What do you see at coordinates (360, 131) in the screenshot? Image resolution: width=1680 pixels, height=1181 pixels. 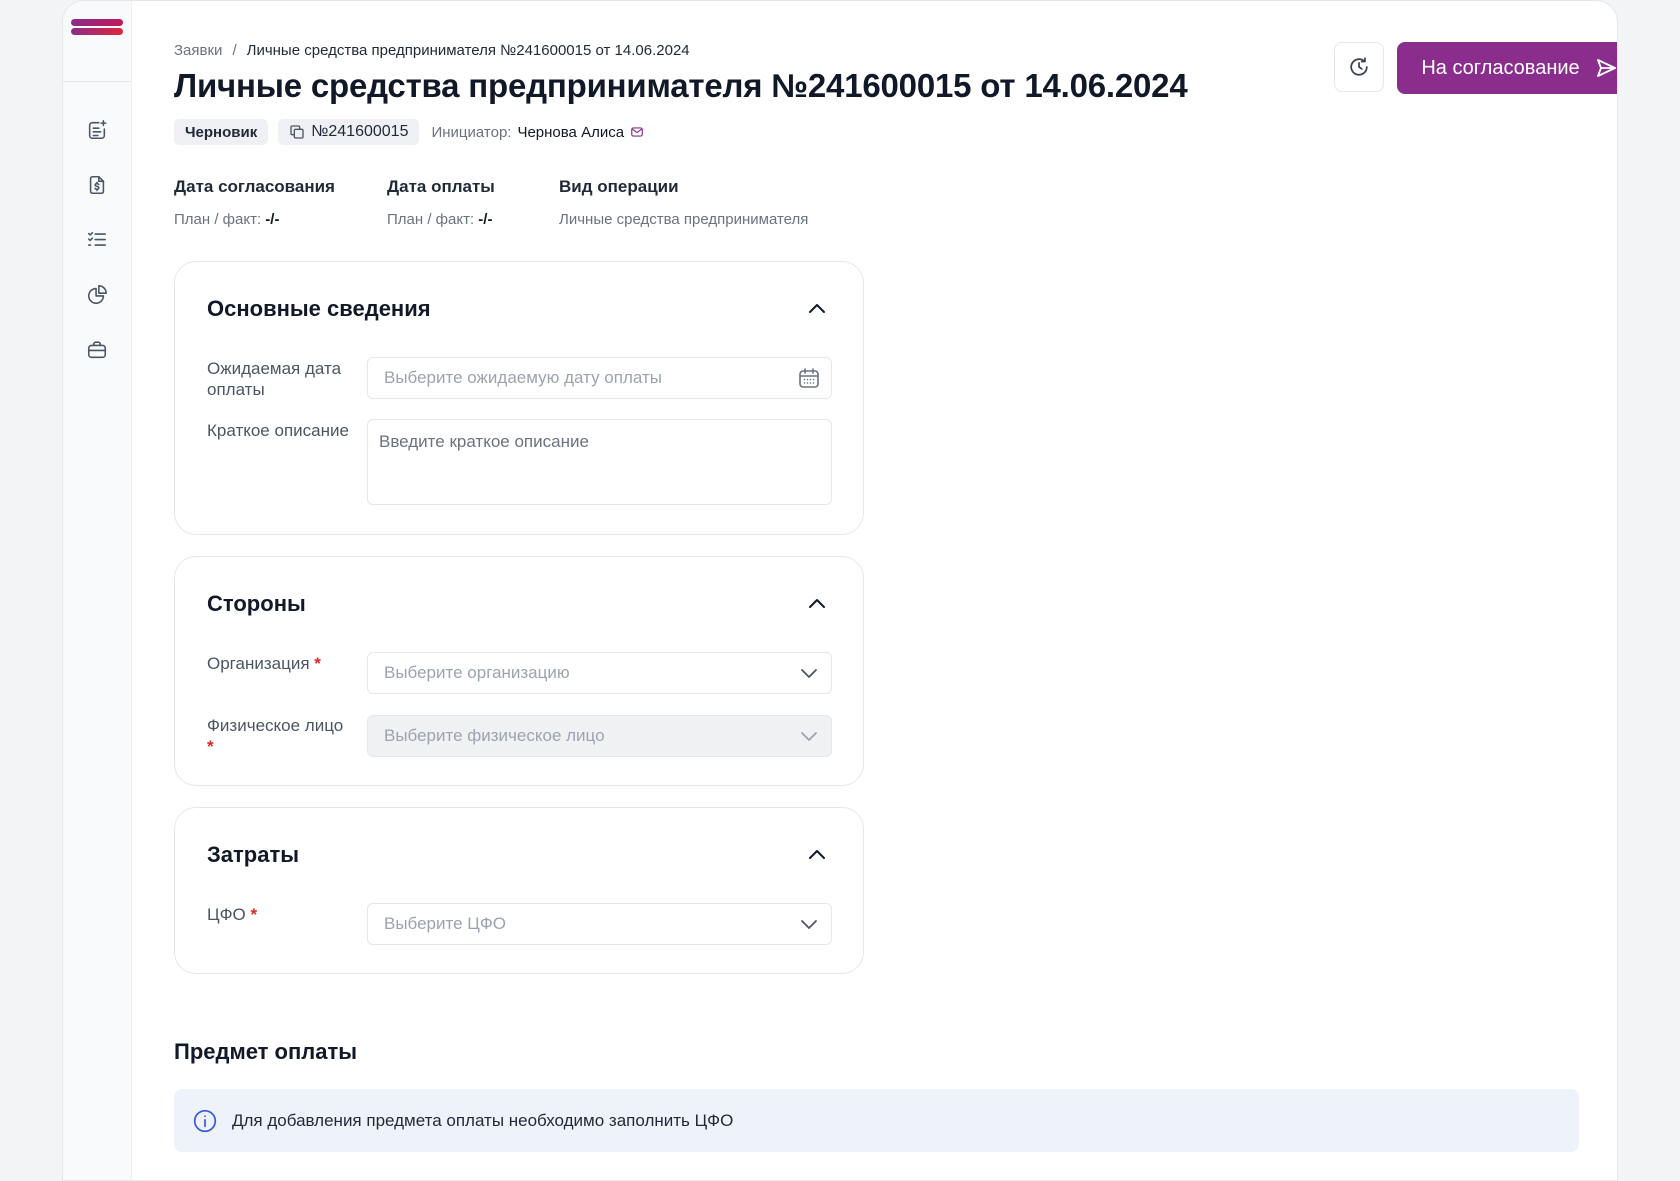 I see `request-number: №241600015` at bounding box center [360, 131].